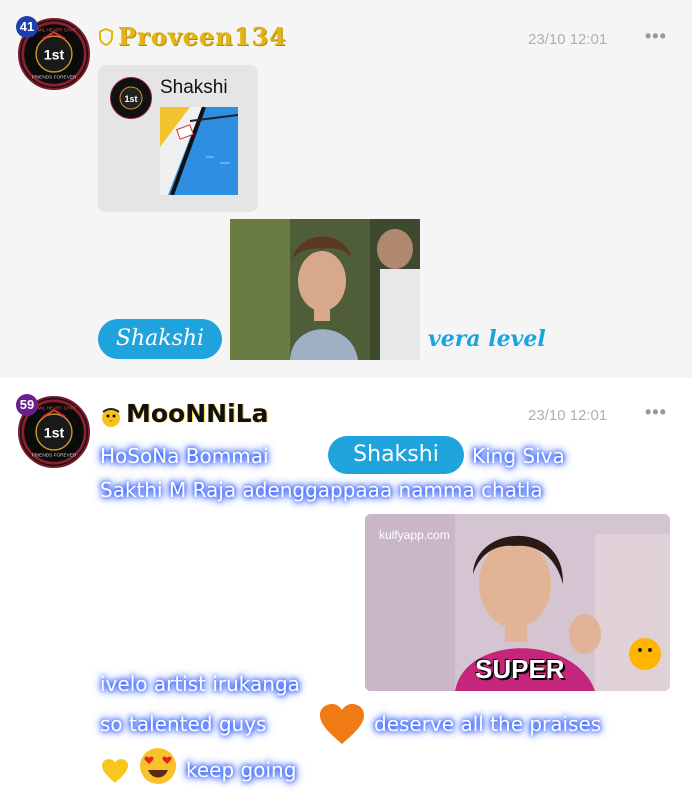  Describe the element at coordinates (202, 36) in the screenshot. I see `username: Proveen134` at that location.